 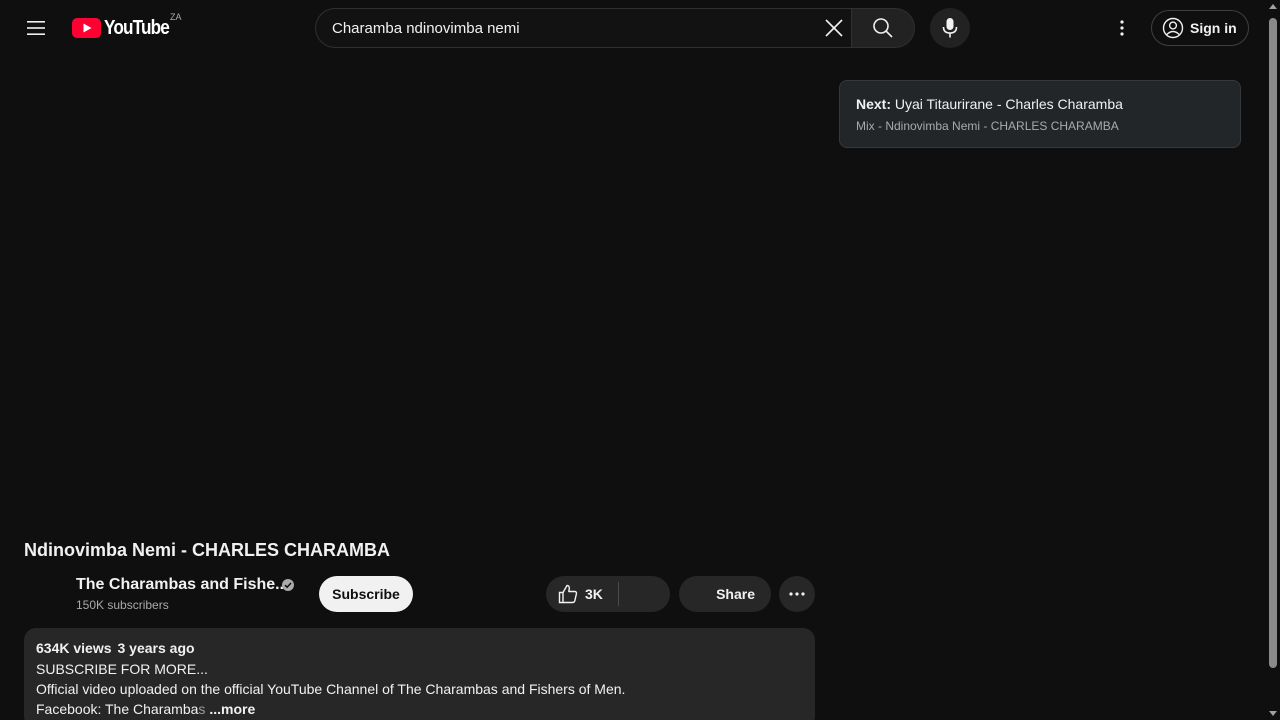 I want to click on logo-wordmark: YouTube, so click(x=137, y=28).